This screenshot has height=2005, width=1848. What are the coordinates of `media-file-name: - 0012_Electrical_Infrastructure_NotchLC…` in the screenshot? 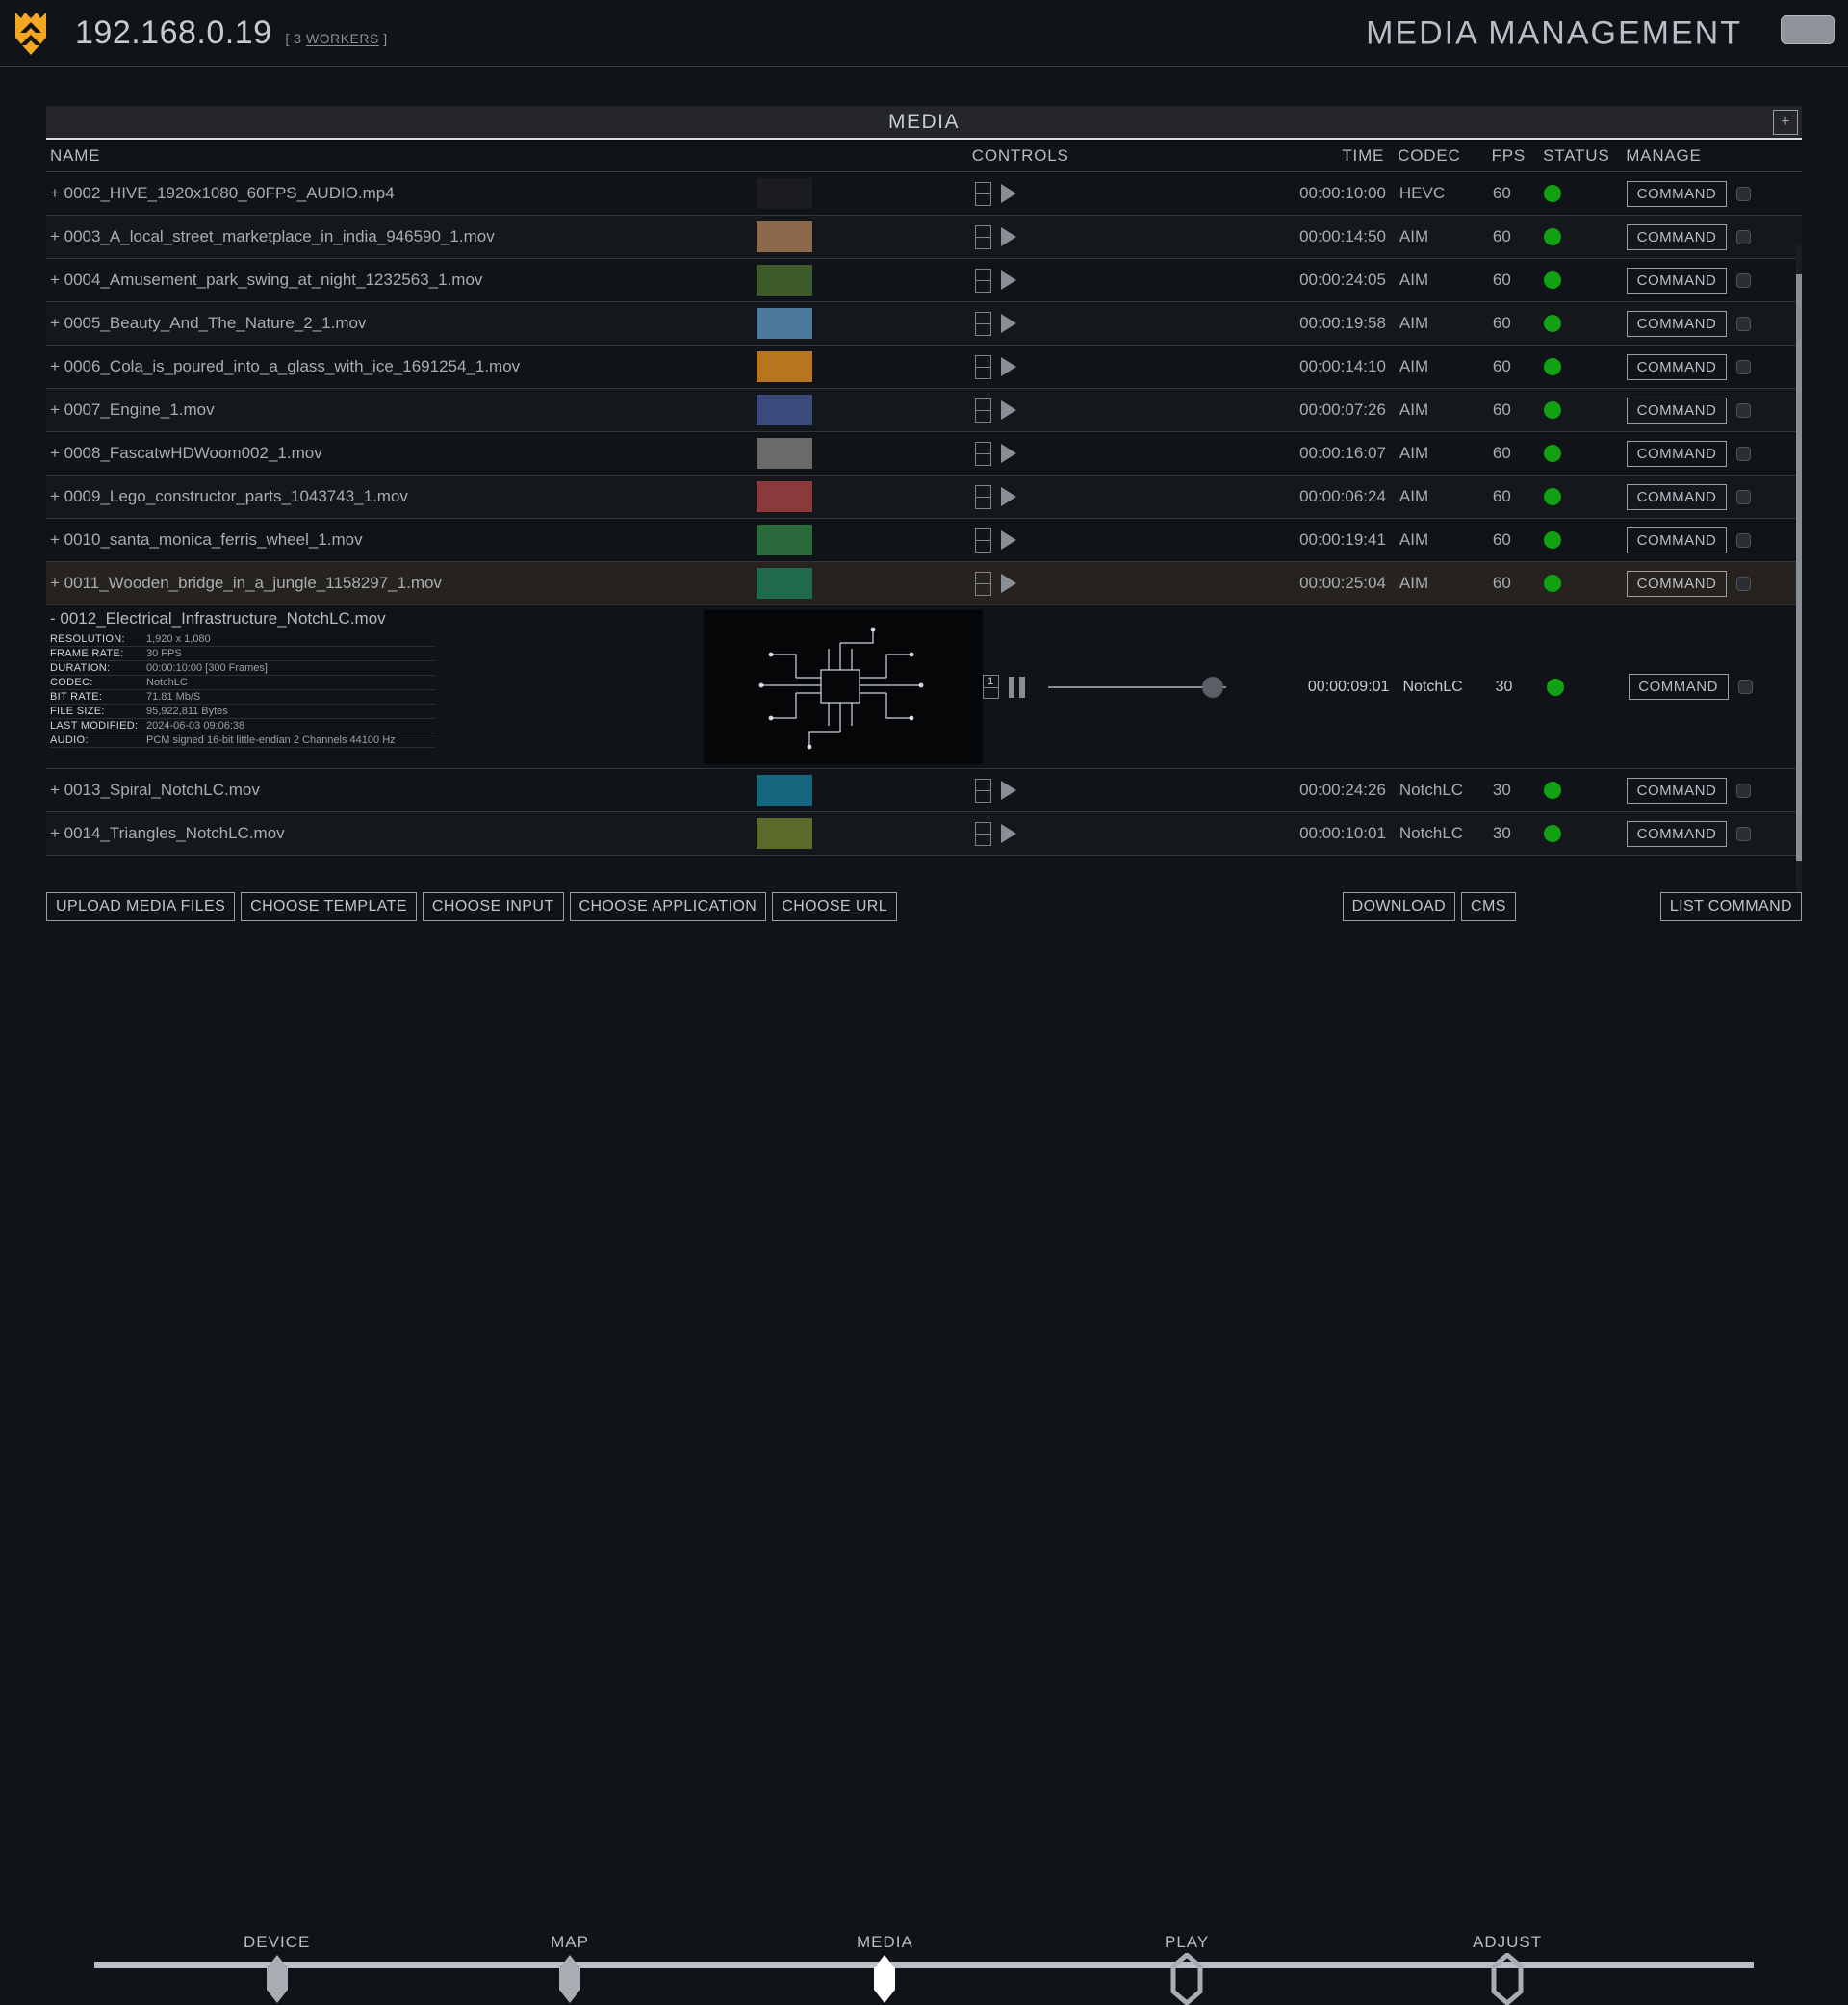 It's located at (328, 619).